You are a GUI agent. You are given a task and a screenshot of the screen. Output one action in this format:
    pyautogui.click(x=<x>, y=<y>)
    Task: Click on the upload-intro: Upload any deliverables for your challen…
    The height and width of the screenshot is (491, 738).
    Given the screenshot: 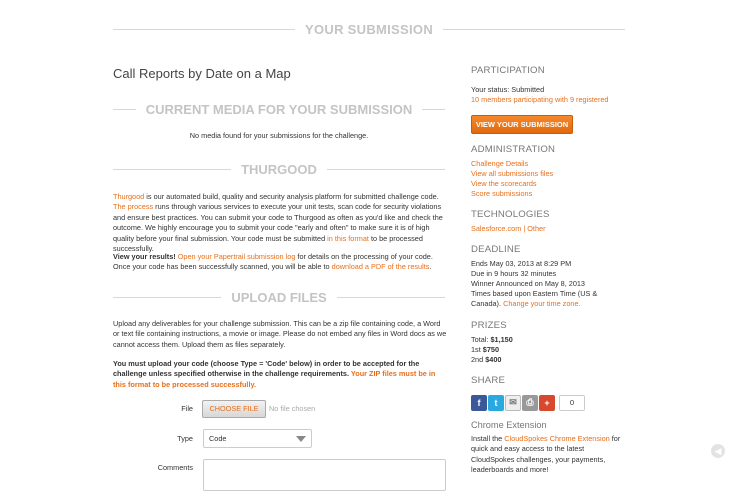 What is the action you would take?
    pyautogui.click(x=280, y=334)
    